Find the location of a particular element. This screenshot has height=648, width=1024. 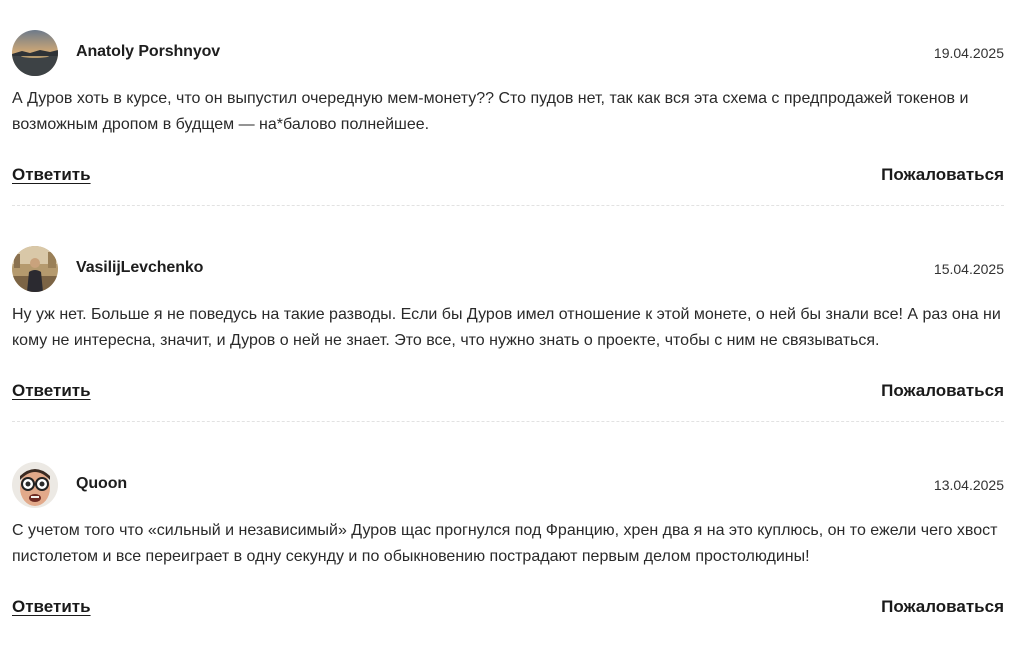

comment-author: Quoon is located at coordinates (102, 483).